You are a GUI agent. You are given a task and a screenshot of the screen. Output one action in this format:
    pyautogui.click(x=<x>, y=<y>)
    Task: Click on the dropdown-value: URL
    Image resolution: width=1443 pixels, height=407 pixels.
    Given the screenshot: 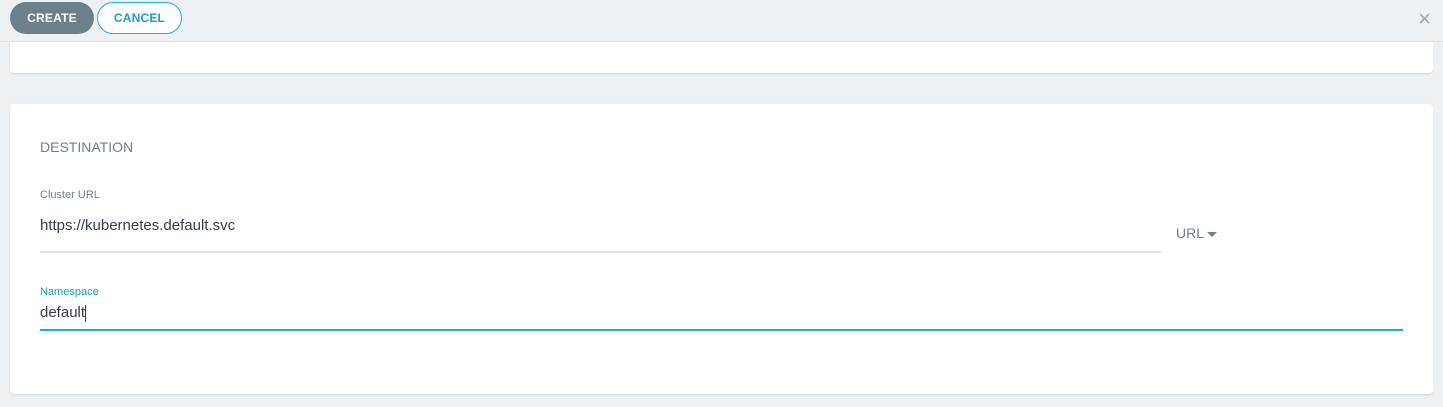 What is the action you would take?
    pyautogui.click(x=1190, y=233)
    